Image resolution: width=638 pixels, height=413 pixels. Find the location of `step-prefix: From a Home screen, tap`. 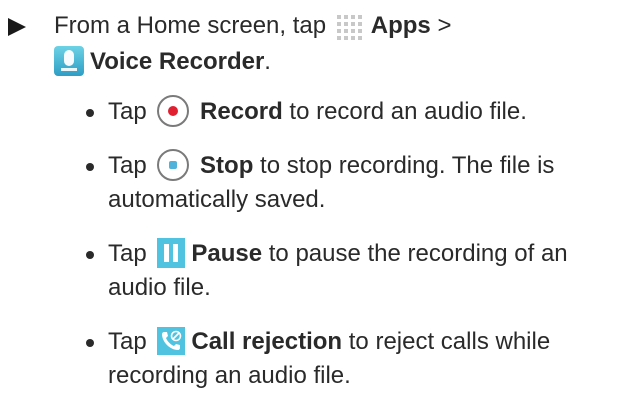

step-prefix: From a Home screen, tap is located at coordinates (190, 25).